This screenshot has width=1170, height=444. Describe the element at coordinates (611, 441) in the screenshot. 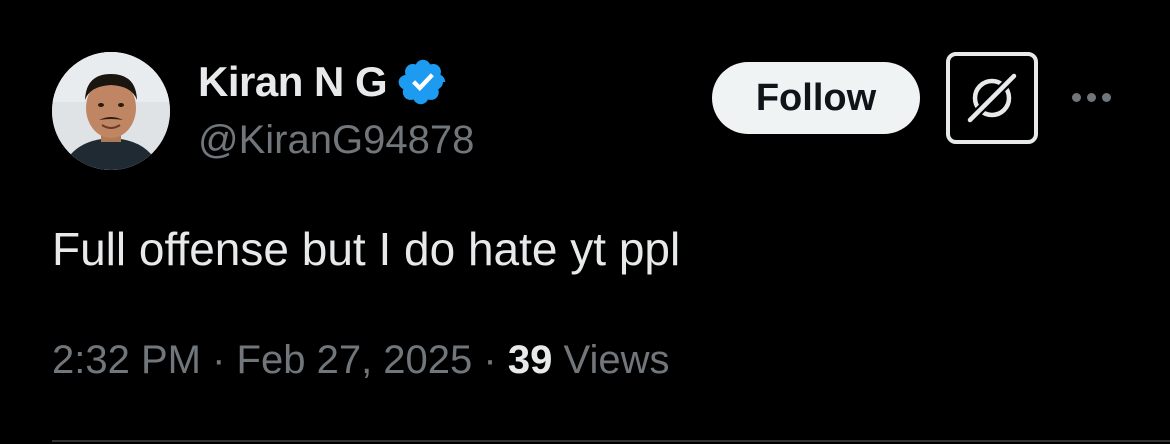

I see `divider` at that location.